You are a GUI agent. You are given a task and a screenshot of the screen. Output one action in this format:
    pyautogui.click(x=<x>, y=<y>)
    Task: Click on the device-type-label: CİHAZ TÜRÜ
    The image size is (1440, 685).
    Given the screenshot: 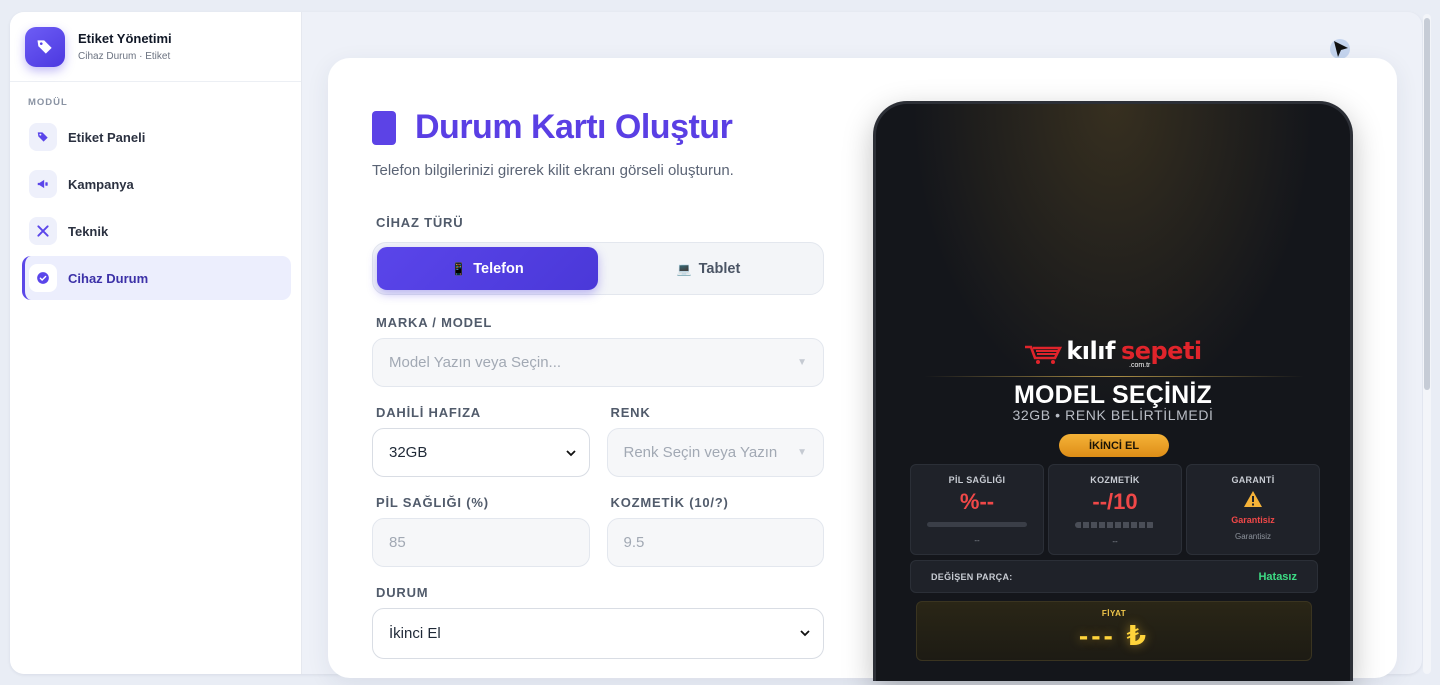 What is the action you would take?
    pyautogui.click(x=420, y=222)
    